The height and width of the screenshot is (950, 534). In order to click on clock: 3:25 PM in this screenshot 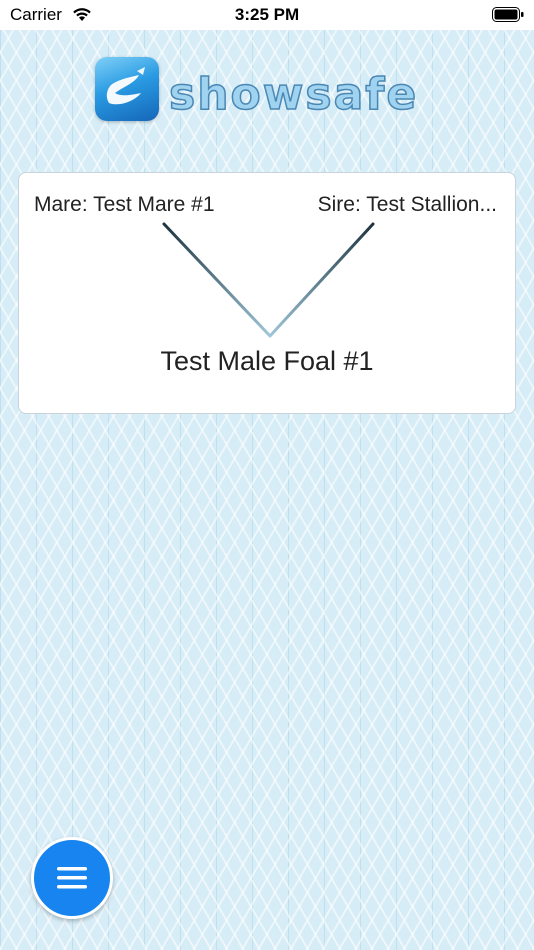, I will do `click(267, 14)`.